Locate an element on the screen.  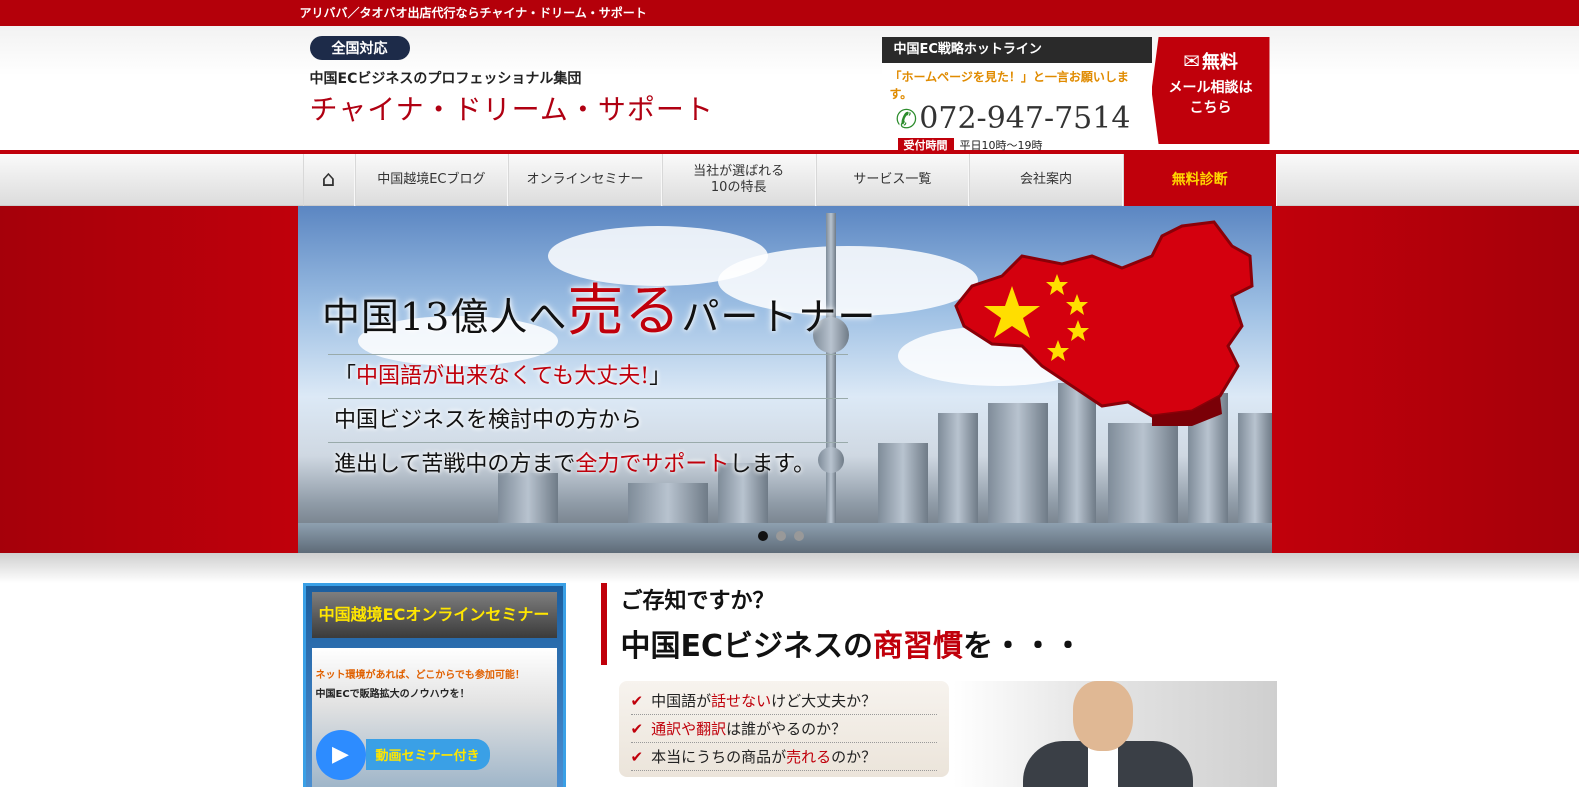
question-main-c: を・・・ is located at coordinates (1023, 646).